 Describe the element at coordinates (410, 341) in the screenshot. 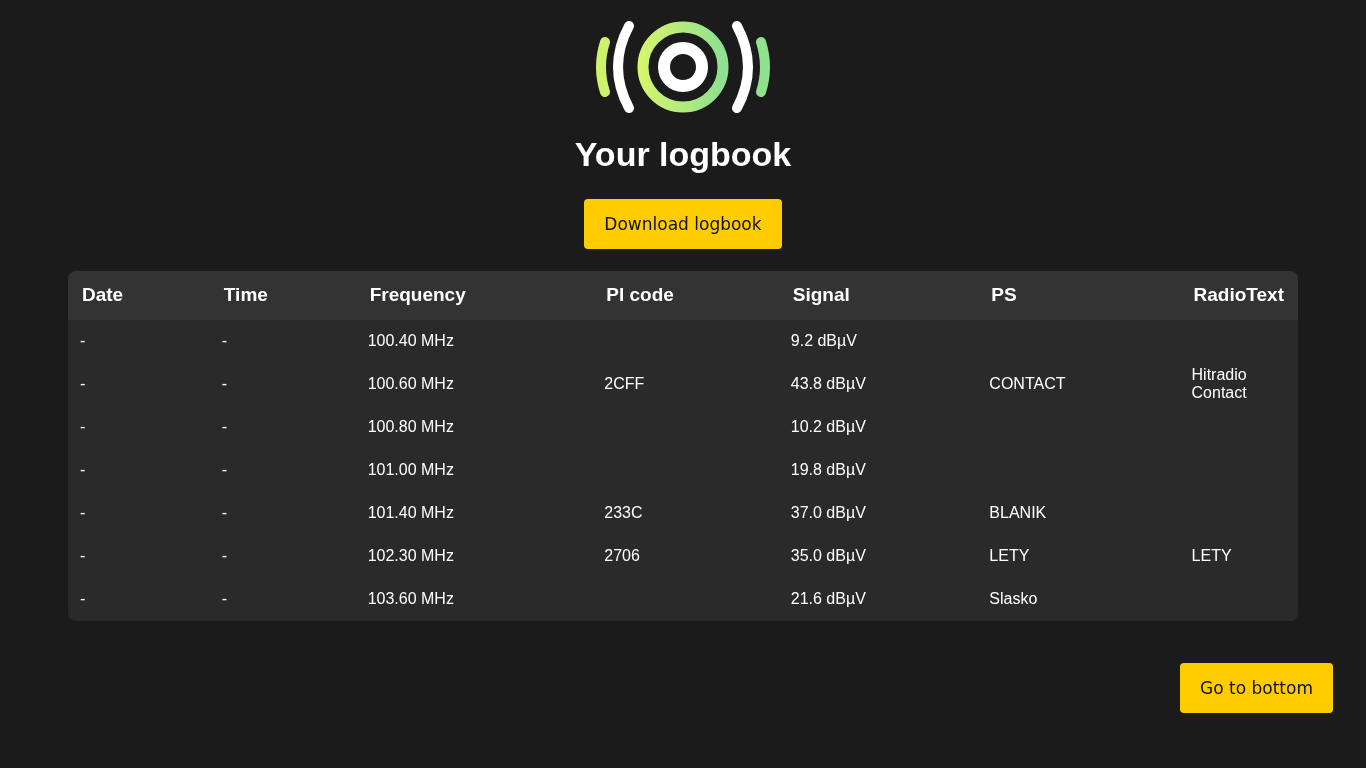

I see `table-cell: 100.40 MHz` at that location.